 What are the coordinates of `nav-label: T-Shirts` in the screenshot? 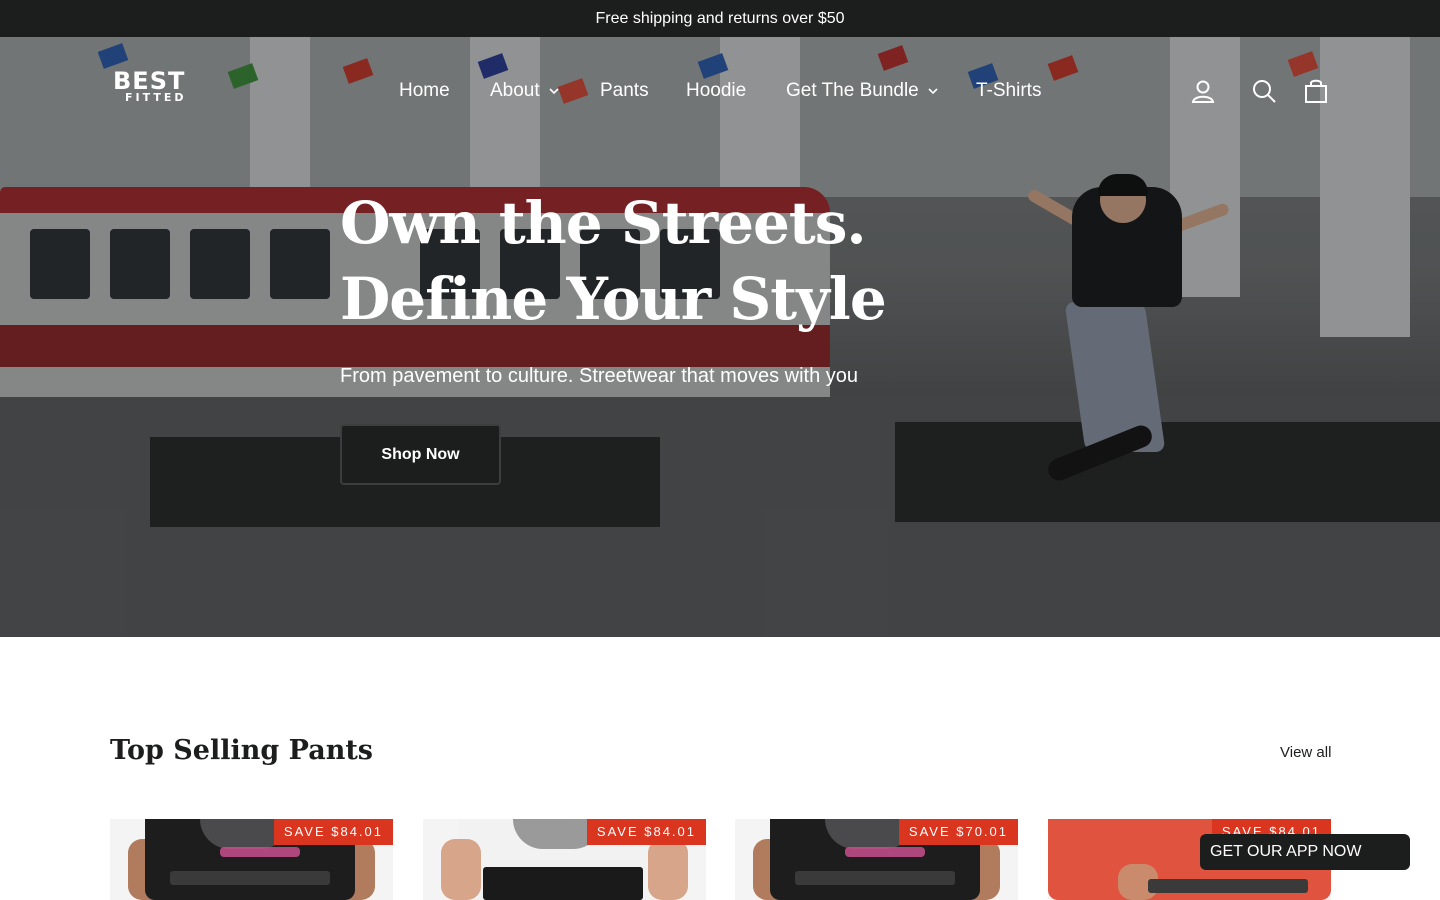 It's located at (1009, 90).